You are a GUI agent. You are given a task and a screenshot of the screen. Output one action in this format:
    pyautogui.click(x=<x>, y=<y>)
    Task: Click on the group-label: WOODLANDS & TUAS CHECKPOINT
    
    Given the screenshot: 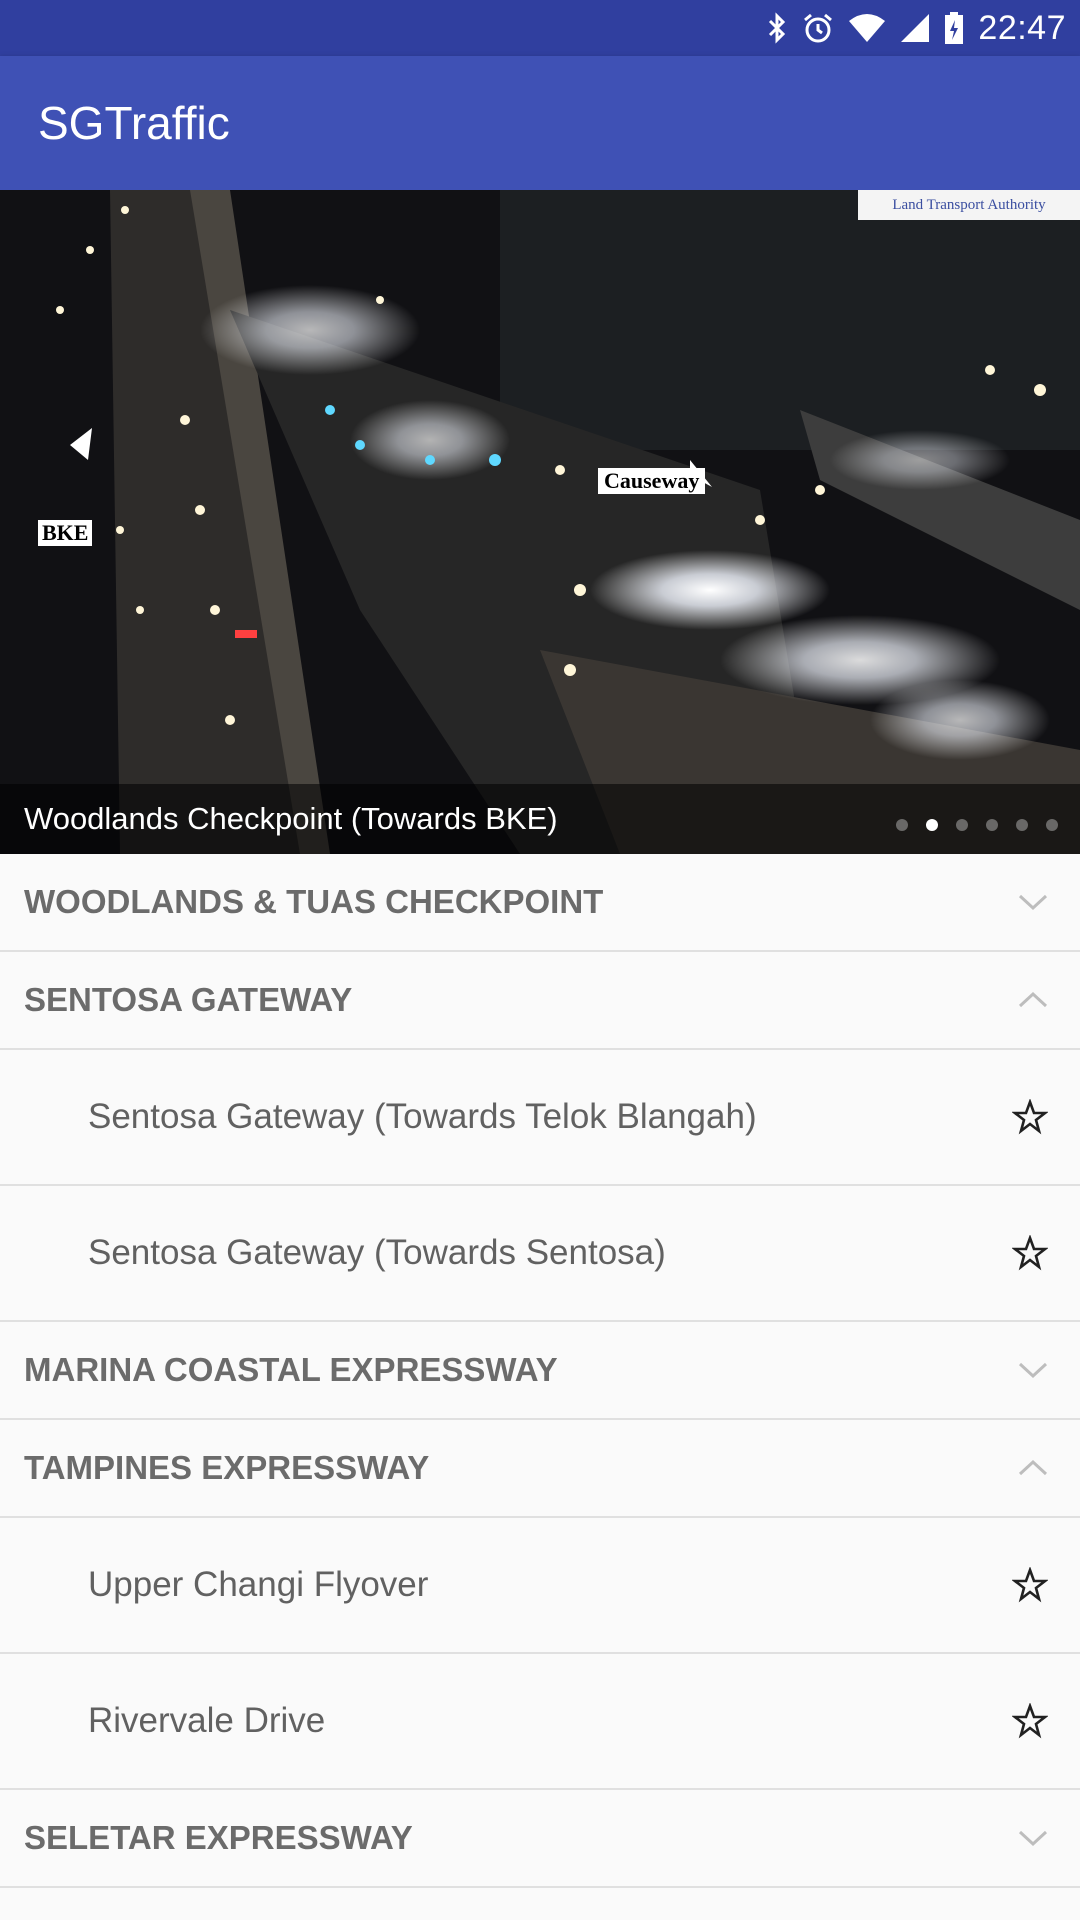 What is the action you would take?
    pyautogui.click(x=314, y=901)
    